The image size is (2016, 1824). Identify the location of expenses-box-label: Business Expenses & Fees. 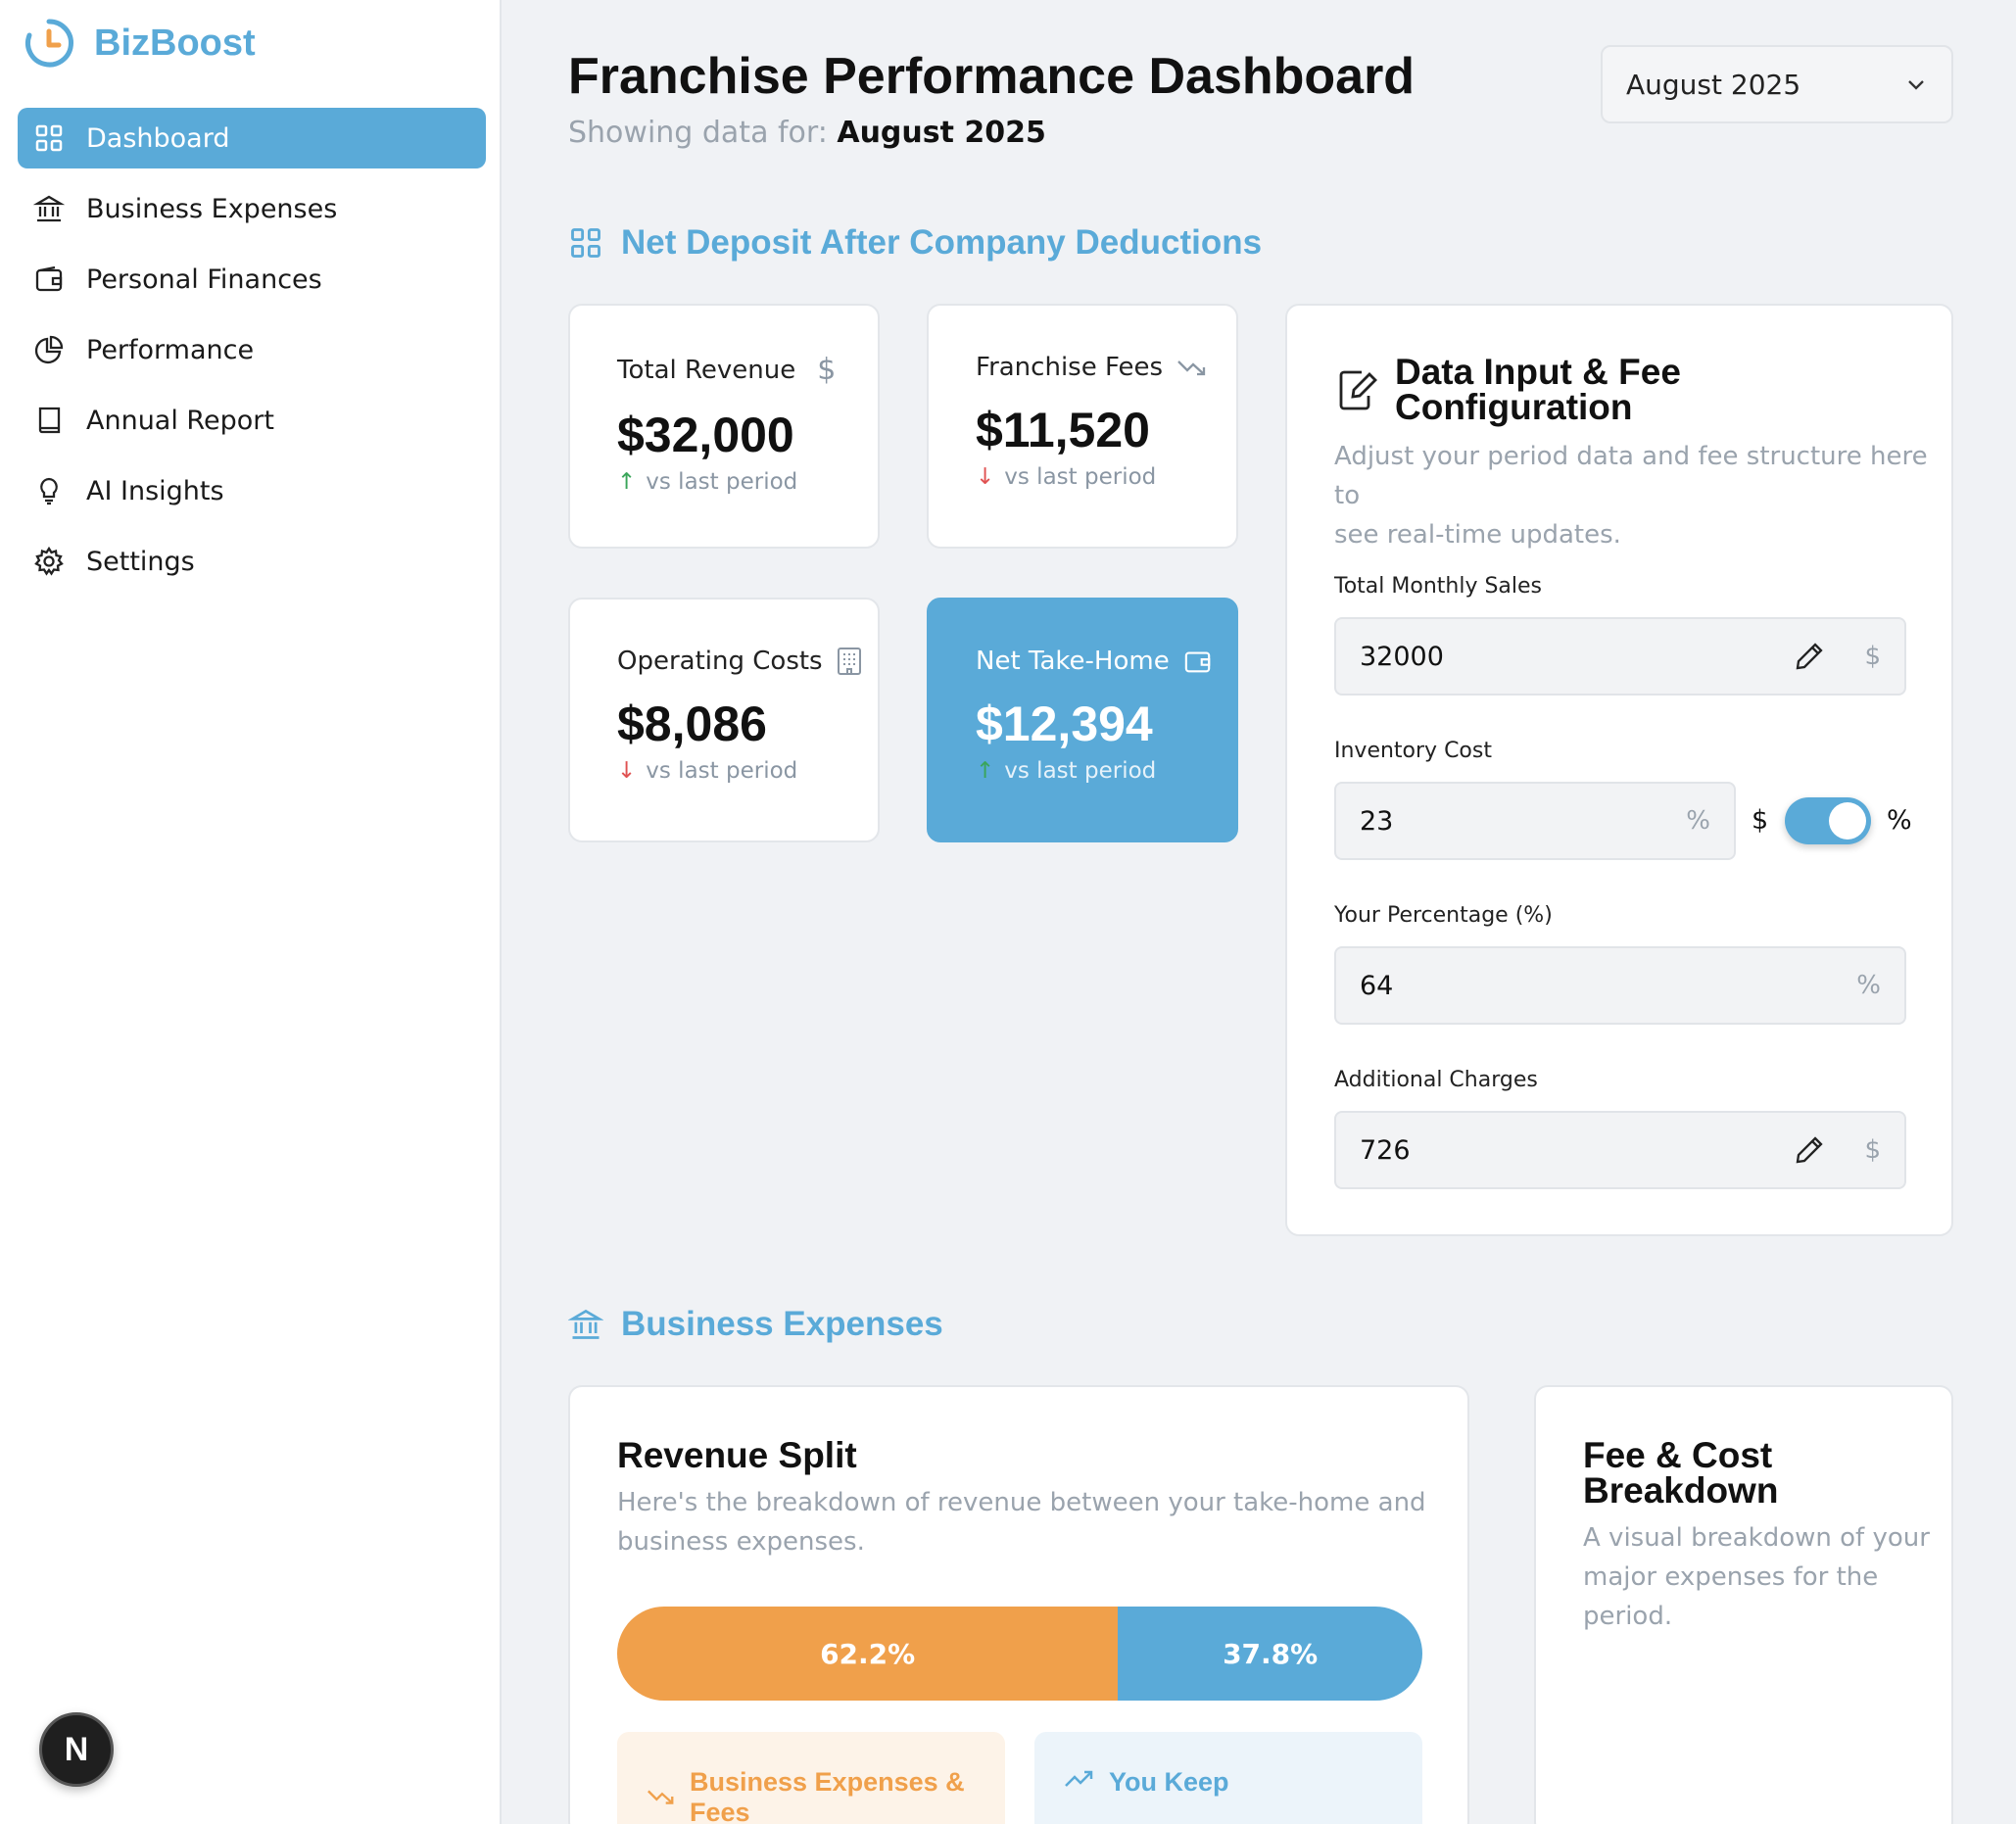
(827, 1795).